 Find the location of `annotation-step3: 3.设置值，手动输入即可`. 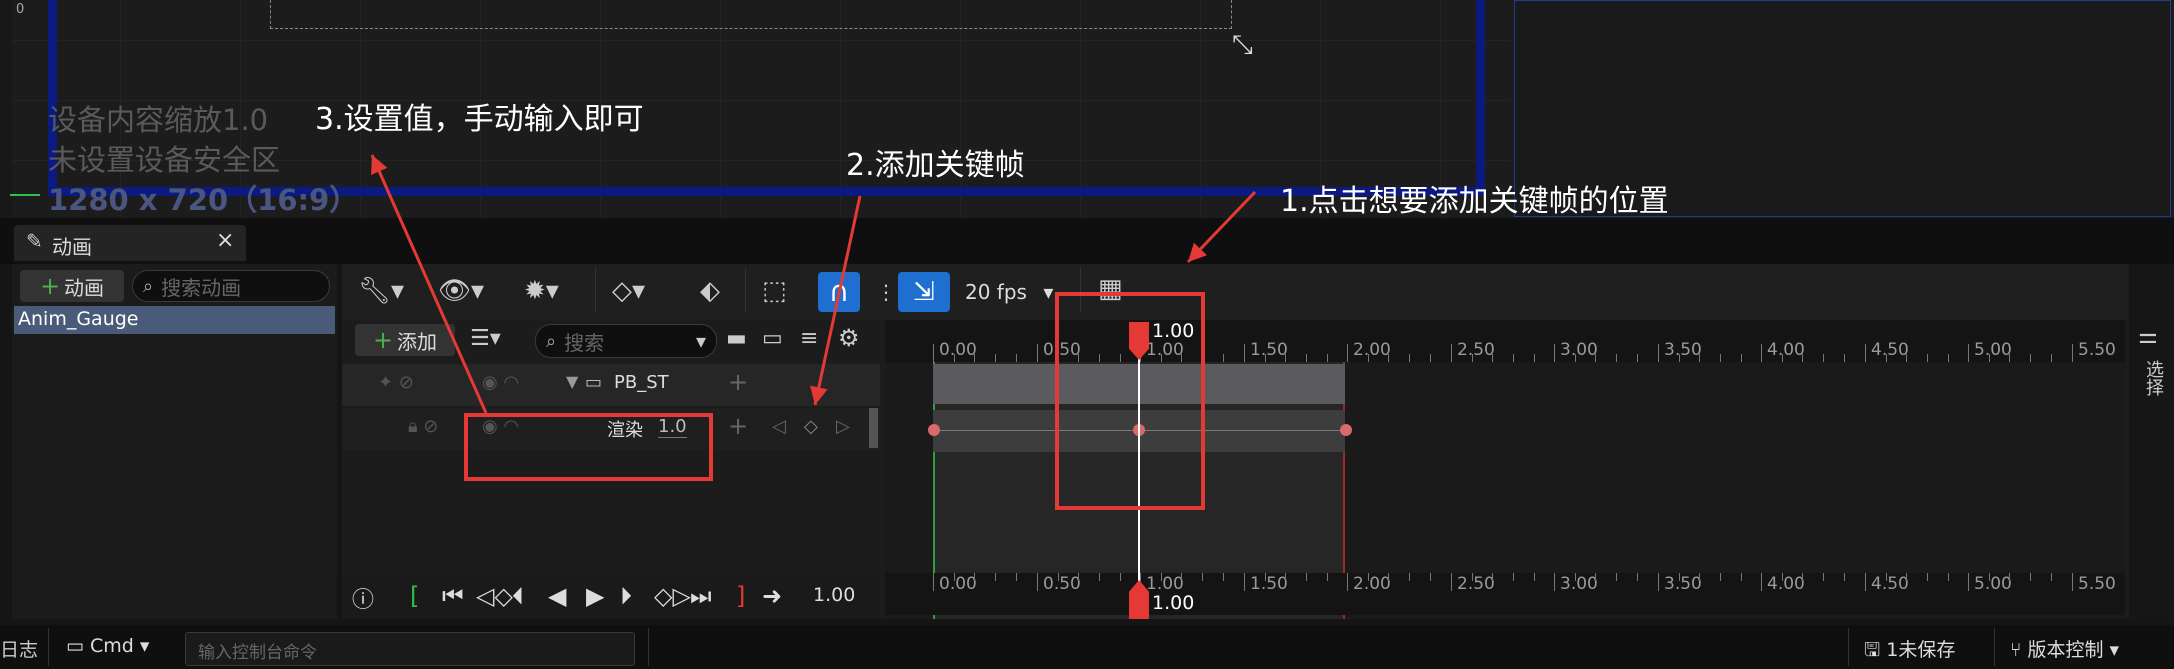

annotation-step3: 3.设置值，手动输入即可 is located at coordinates (479, 119).